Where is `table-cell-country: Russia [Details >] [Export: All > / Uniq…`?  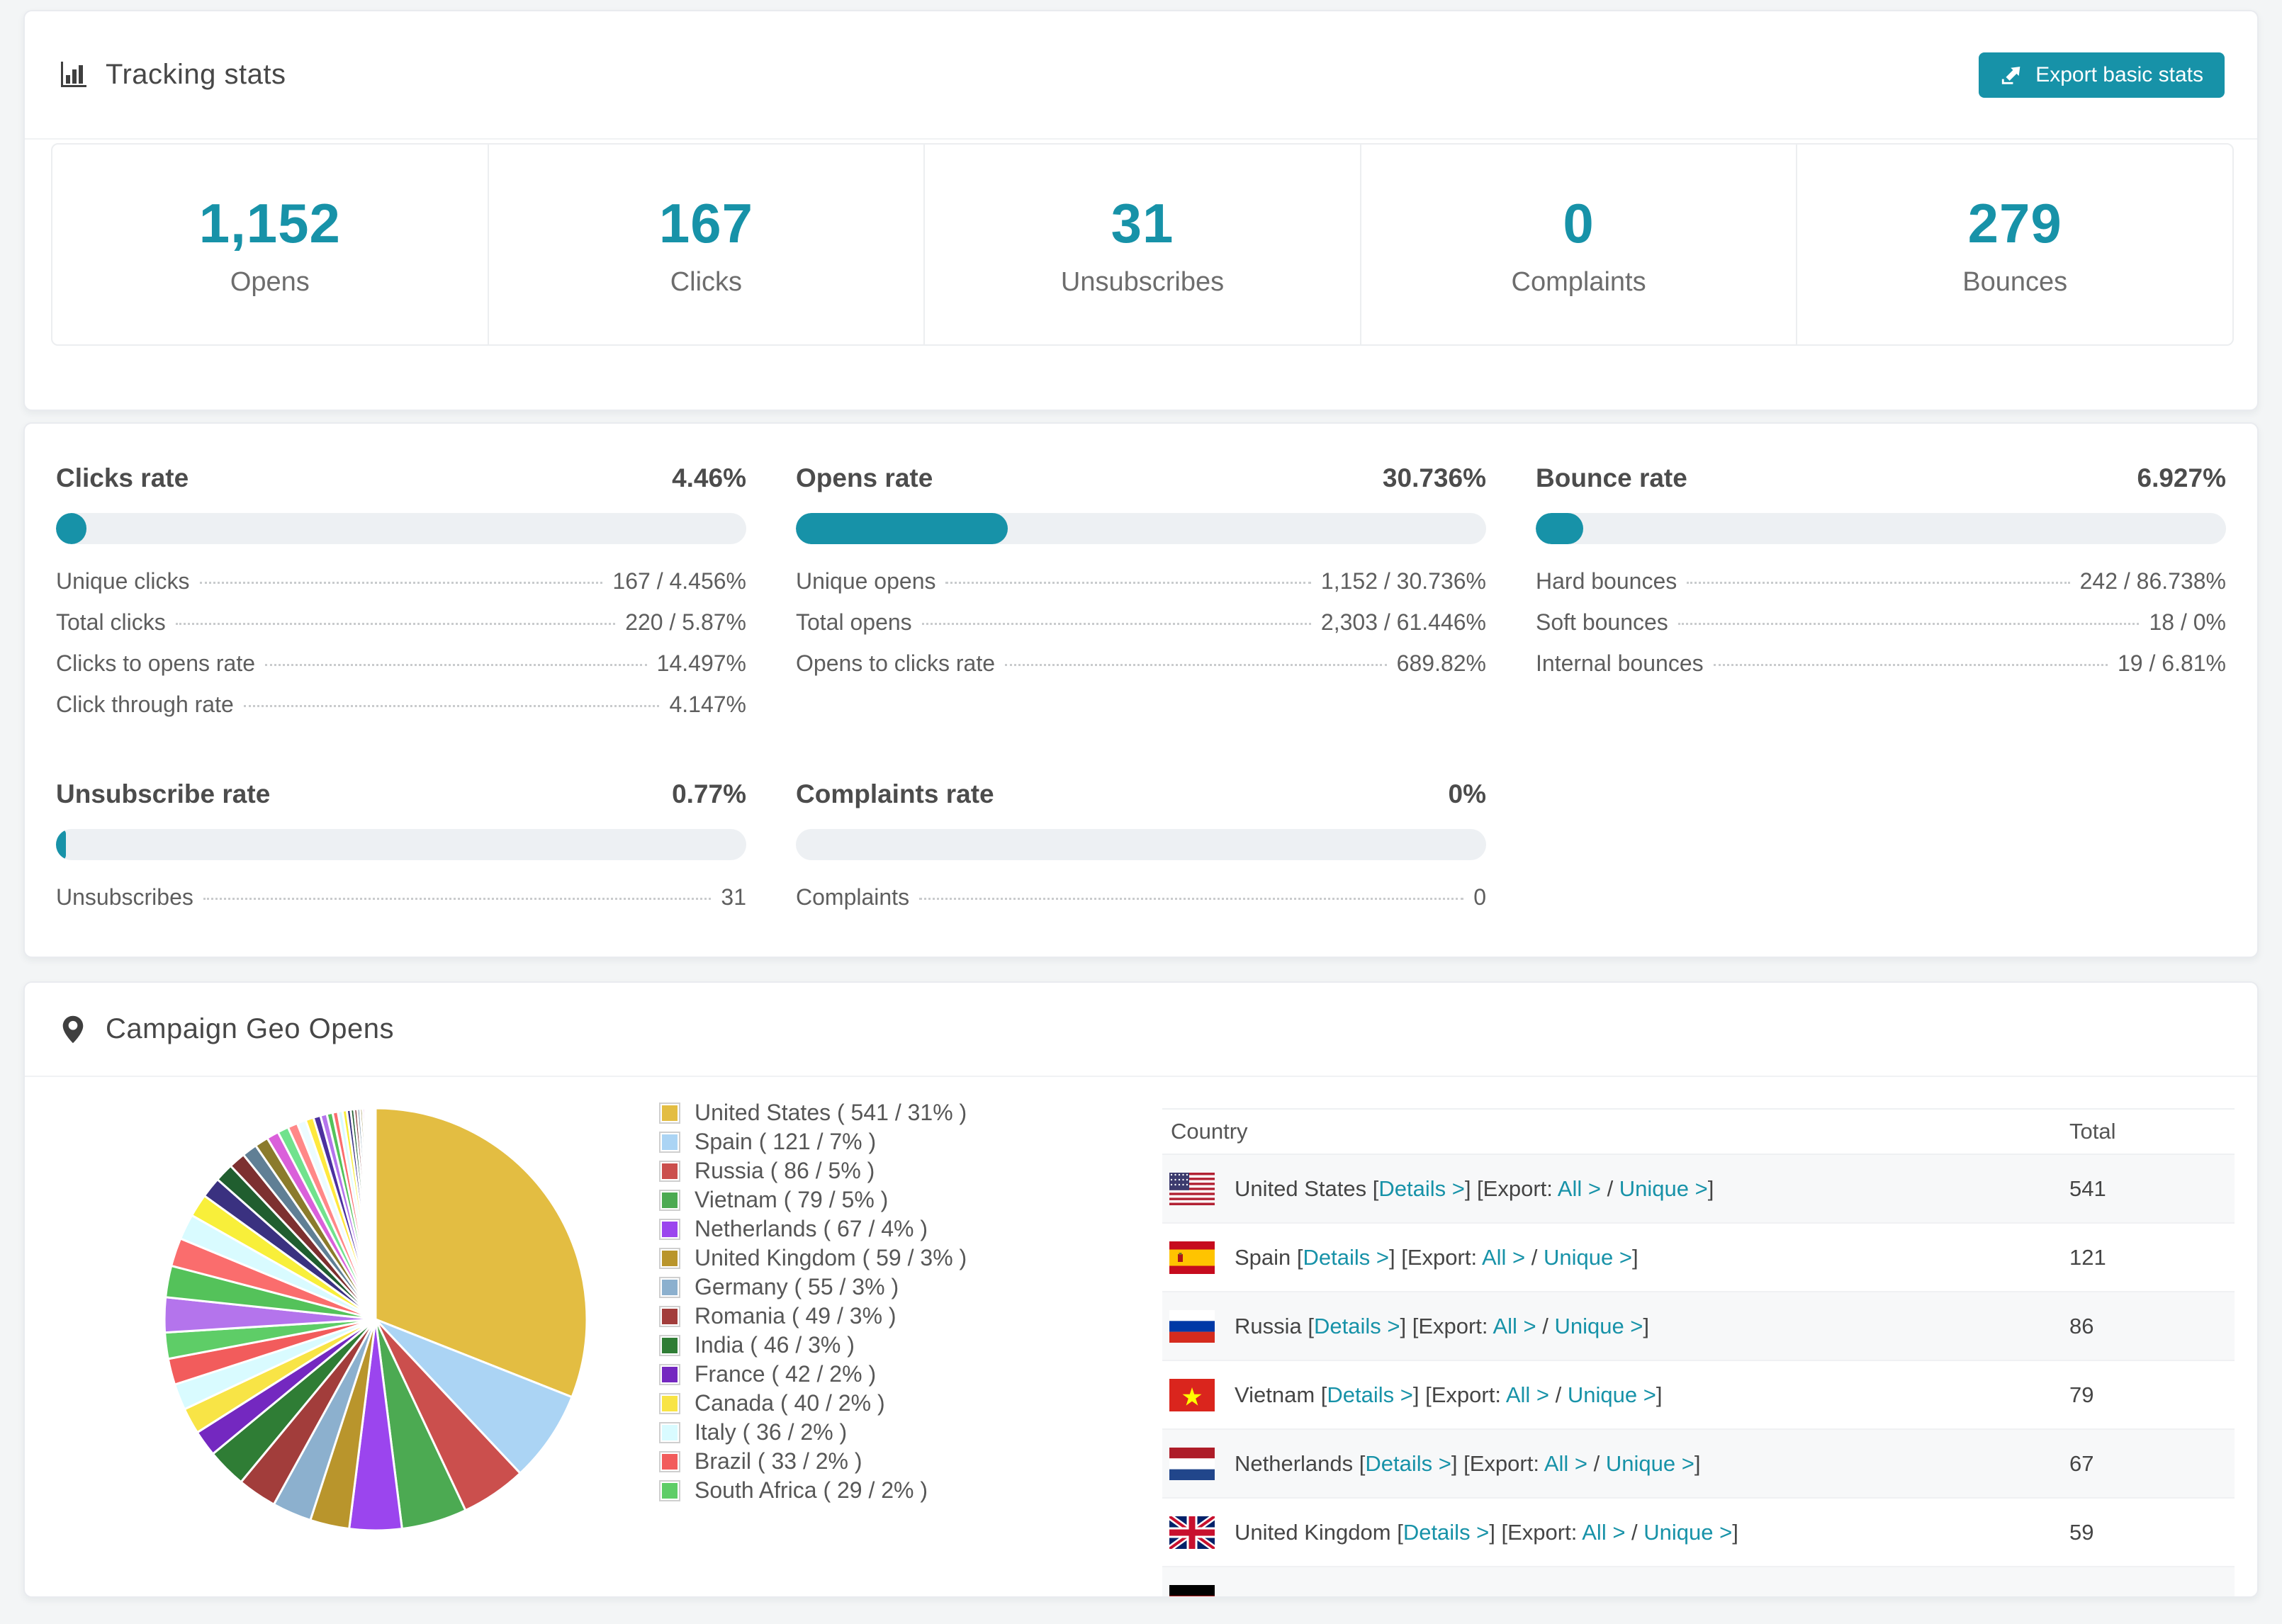 table-cell-country: Russia [Details >] [Export: All > / Uniq… is located at coordinates (1616, 1326).